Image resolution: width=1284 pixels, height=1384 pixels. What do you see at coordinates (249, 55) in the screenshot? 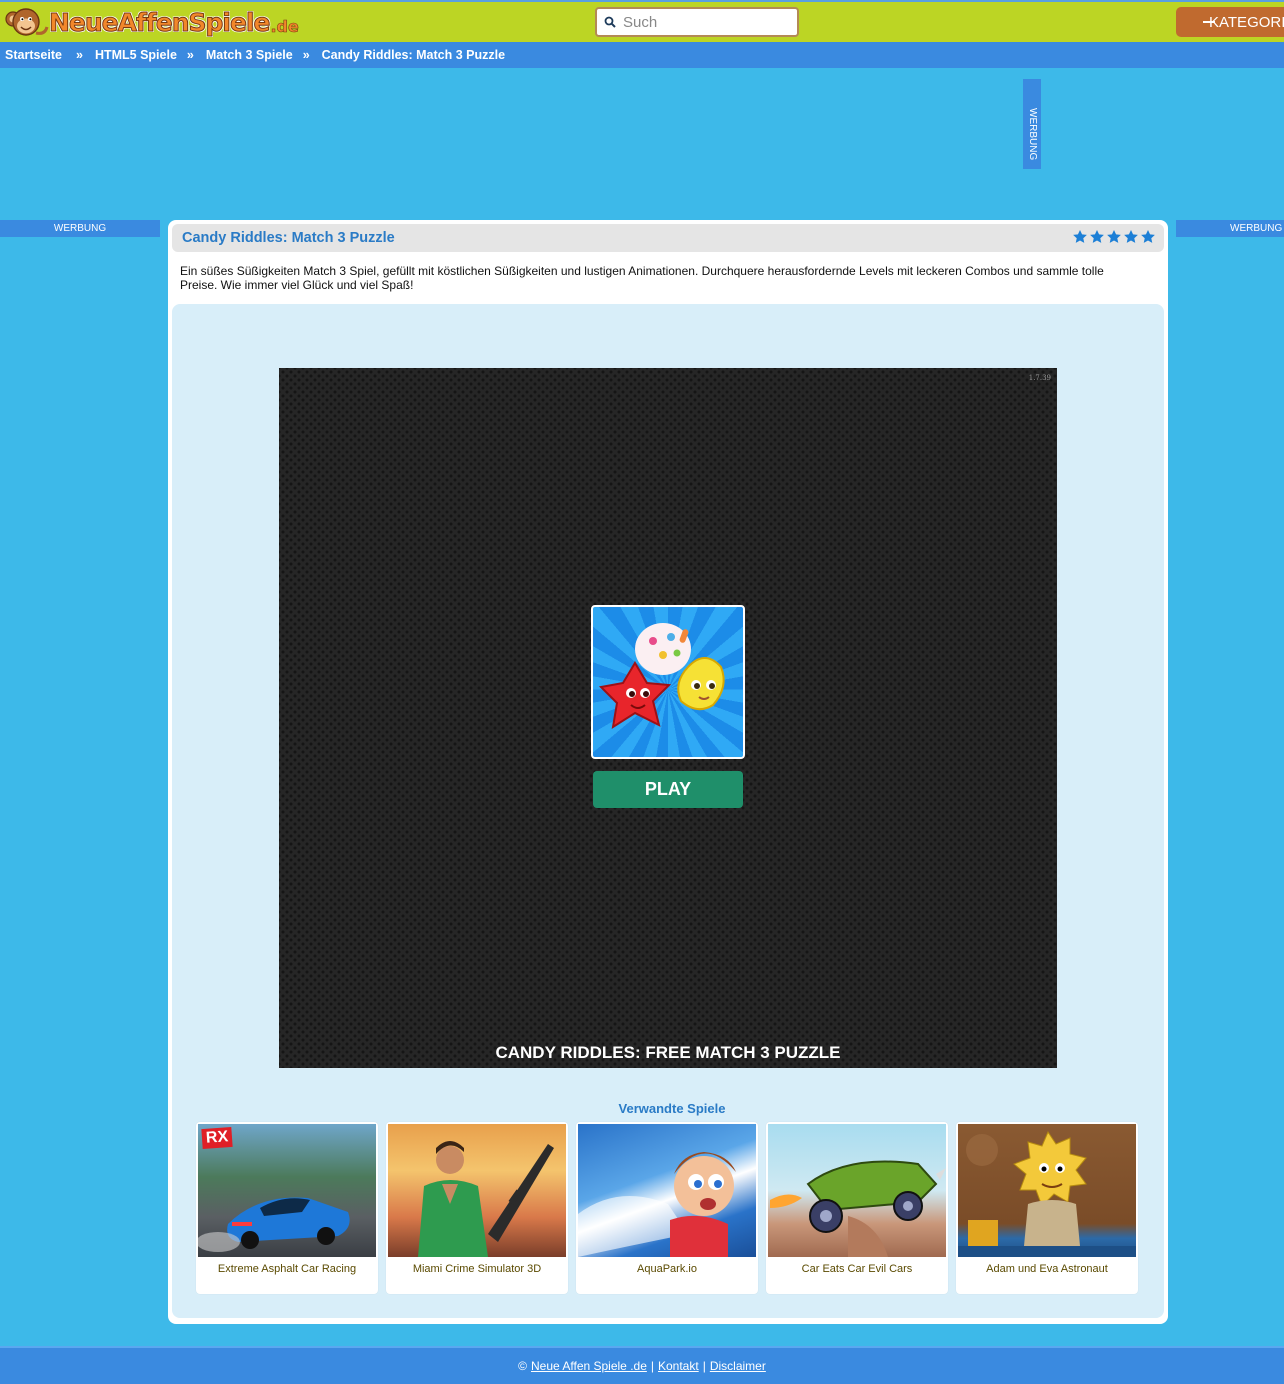
I see `breadcrumb-match3-link: Match 3 Spiele` at bounding box center [249, 55].